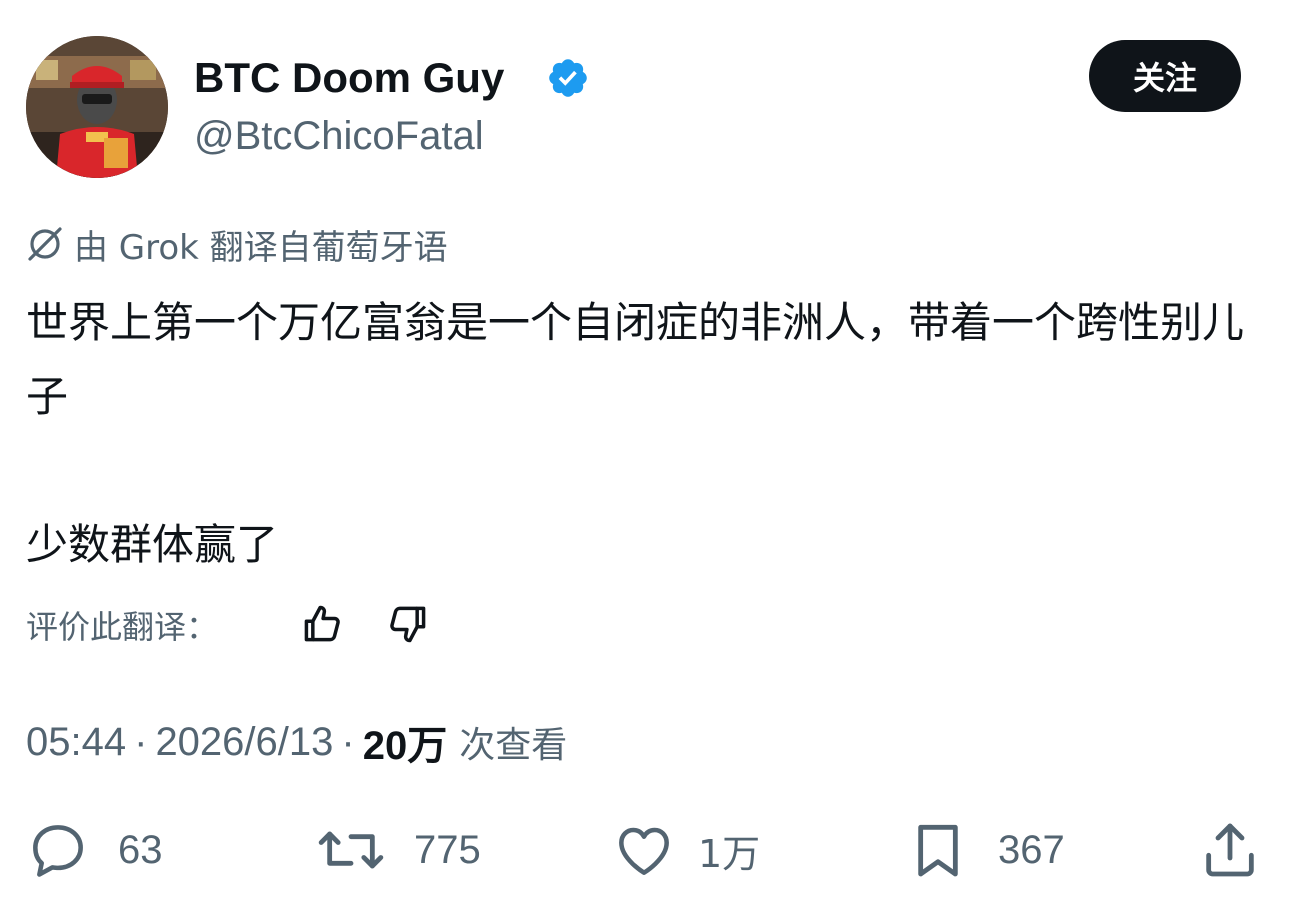 This screenshot has width=1290, height=924. I want to click on tweet-meta: 05:44 · 2026/6/13 · 20万 次查看, so click(296, 742).